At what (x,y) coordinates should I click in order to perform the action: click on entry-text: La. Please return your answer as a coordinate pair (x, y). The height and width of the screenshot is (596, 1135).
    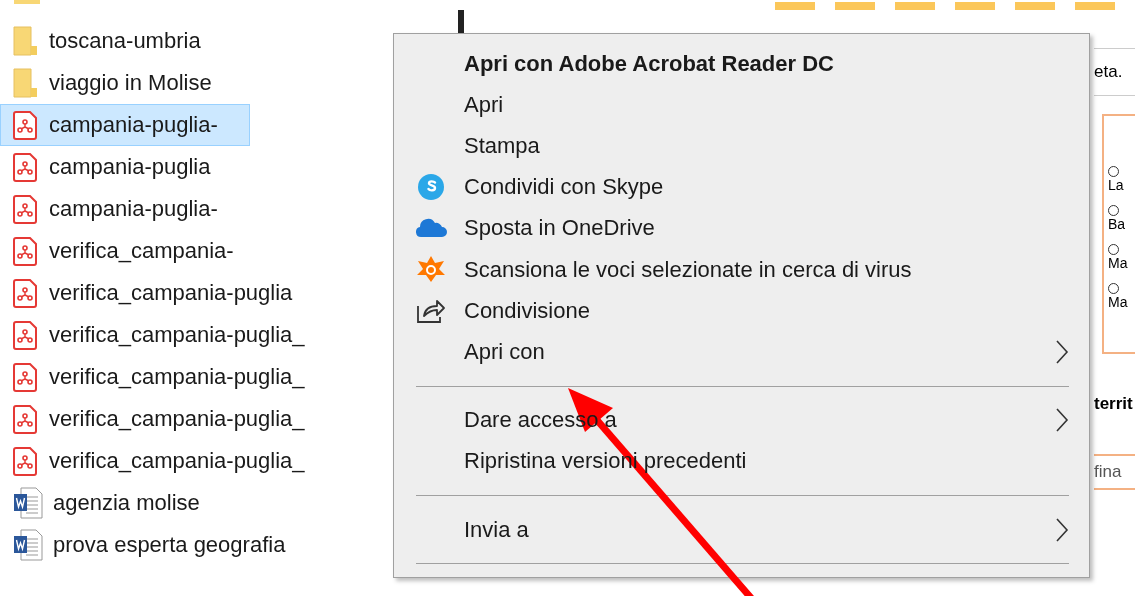
    Looking at the image, I should click on (1116, 185).